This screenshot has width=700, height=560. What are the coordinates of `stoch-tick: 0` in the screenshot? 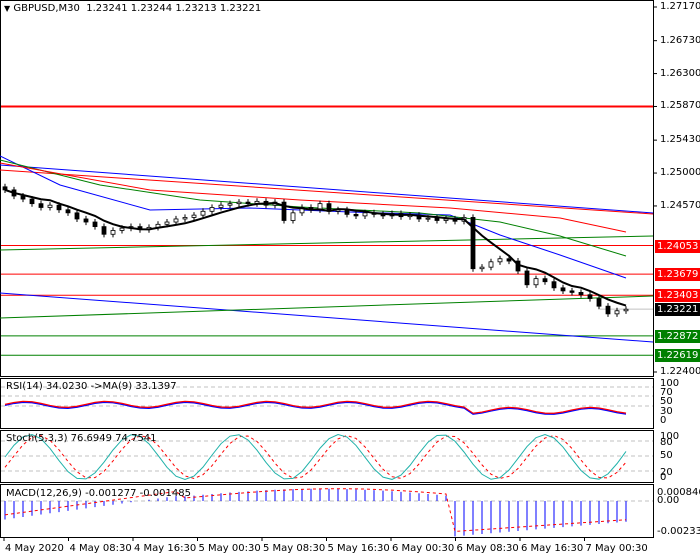 It's located at (663, 477).